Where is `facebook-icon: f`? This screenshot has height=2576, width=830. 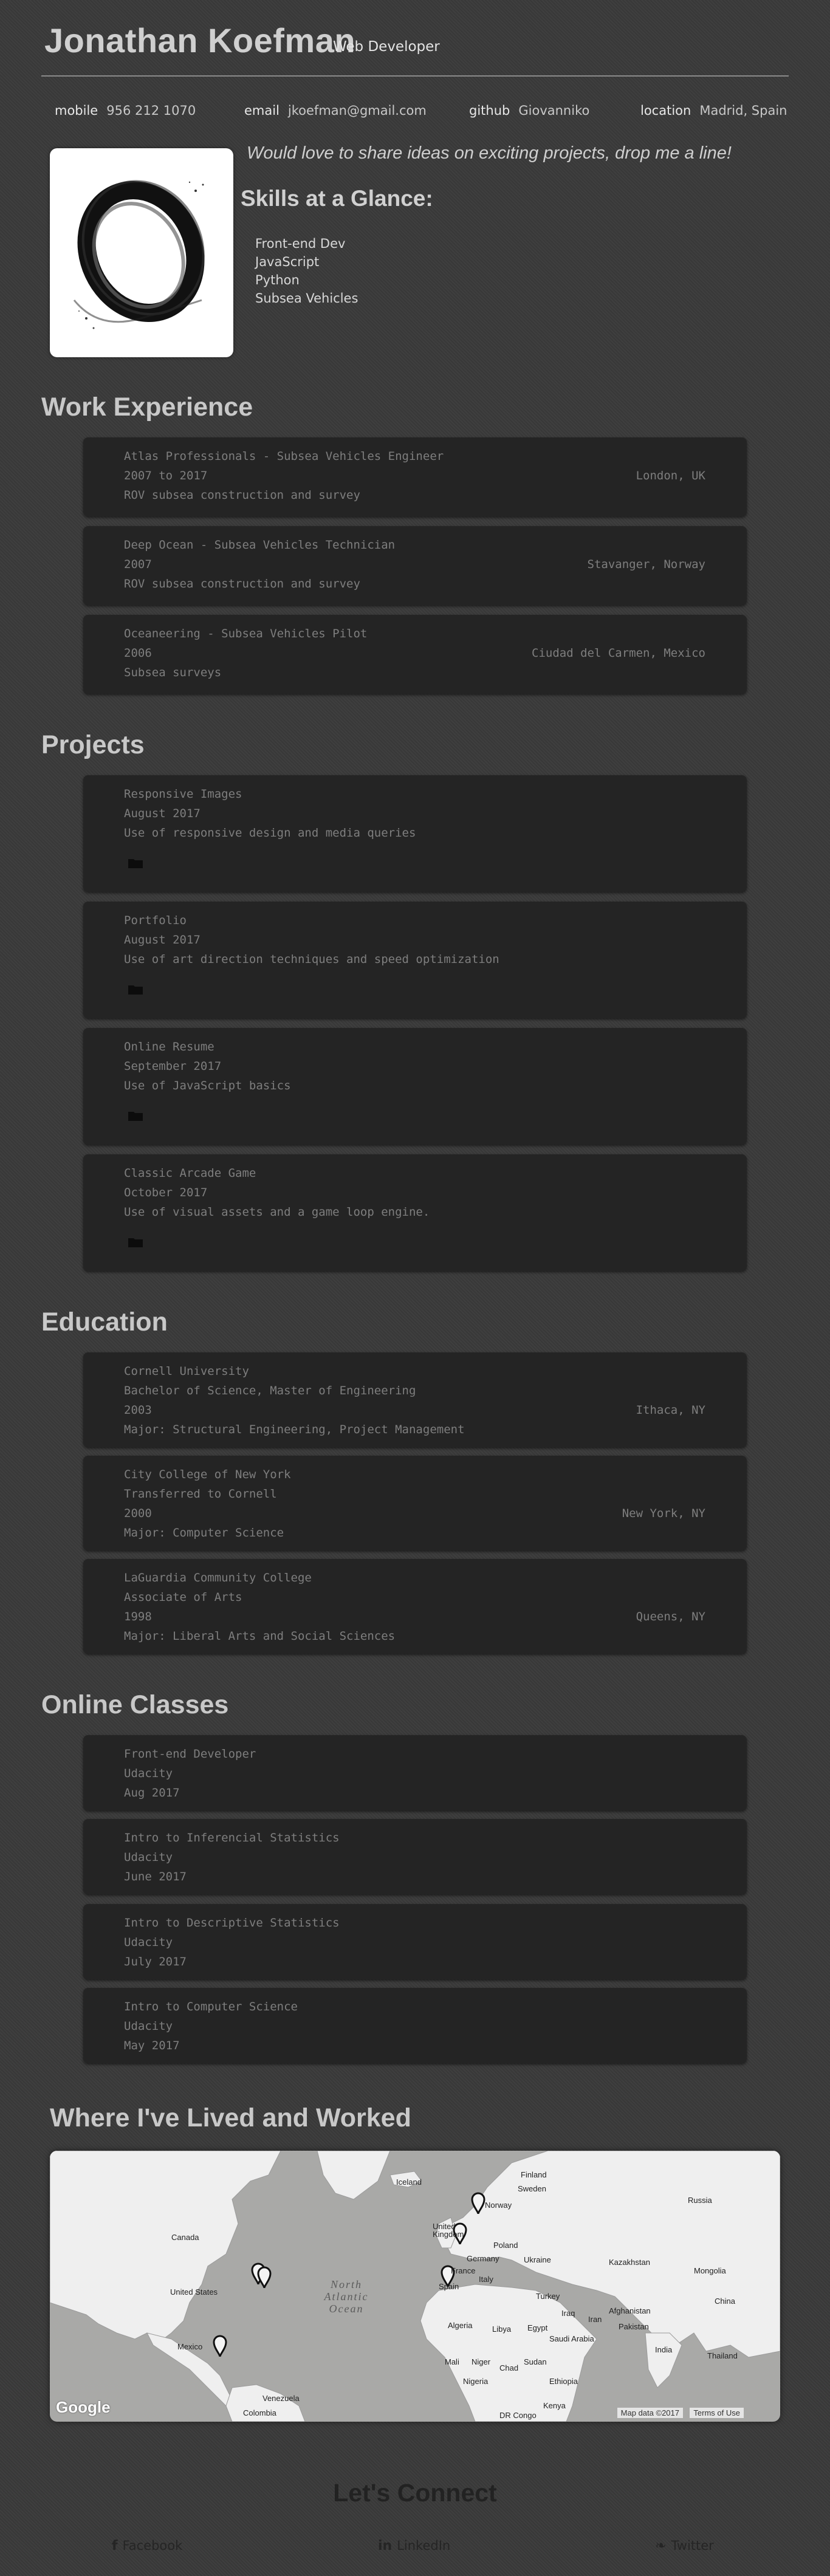 facebook-icon: f is located at coordinates (115, 2546).